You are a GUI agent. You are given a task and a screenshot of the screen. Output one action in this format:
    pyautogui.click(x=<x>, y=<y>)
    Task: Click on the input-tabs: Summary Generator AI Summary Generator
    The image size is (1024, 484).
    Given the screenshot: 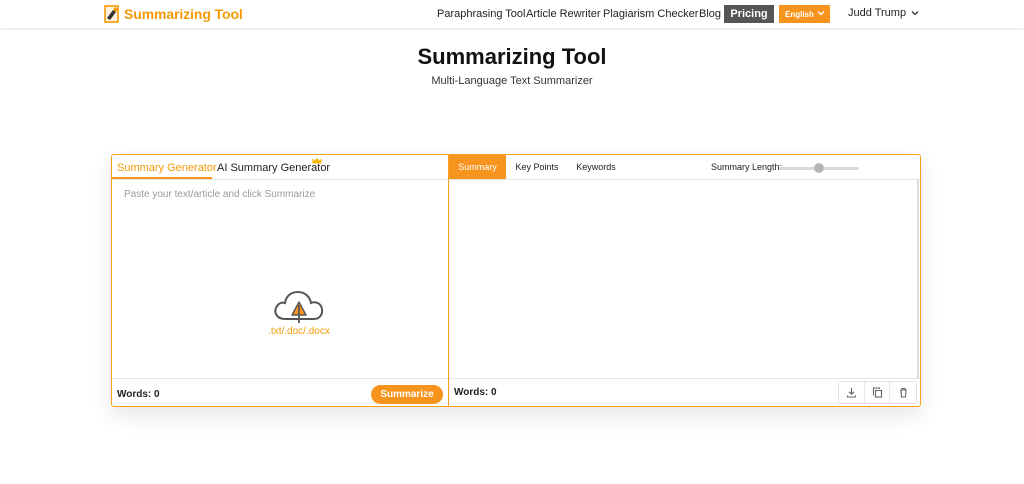 What is the action you would take?
    pyautogui.click(x=280, y=167)
    